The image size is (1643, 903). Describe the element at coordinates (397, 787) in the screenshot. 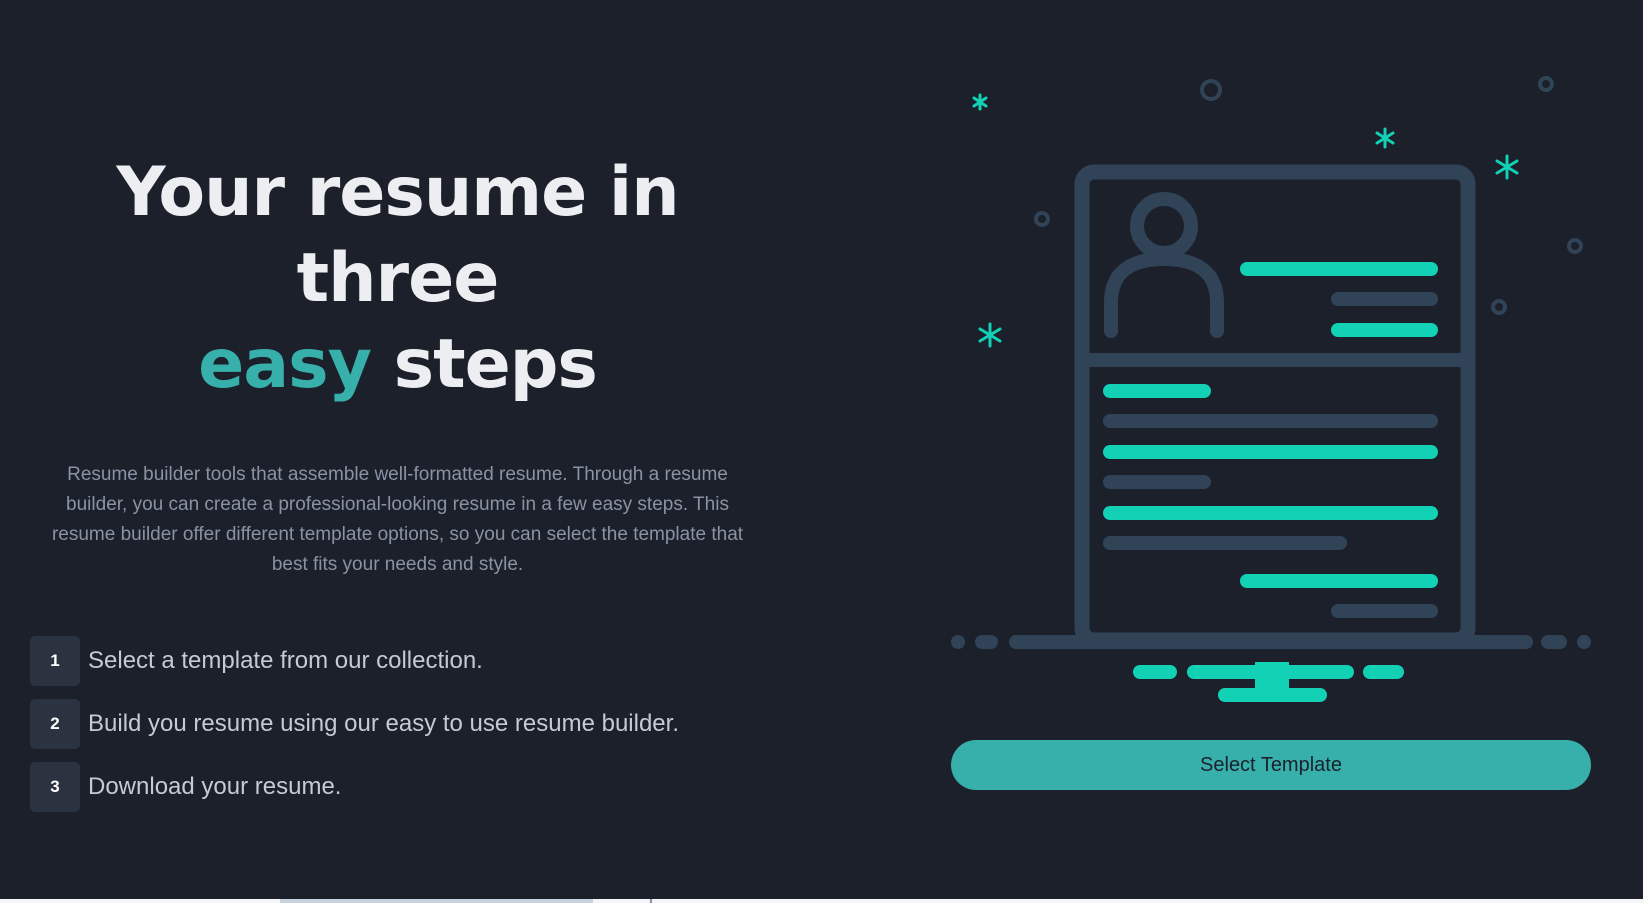

I see `step-item: 3 Download your resume.` at that location.